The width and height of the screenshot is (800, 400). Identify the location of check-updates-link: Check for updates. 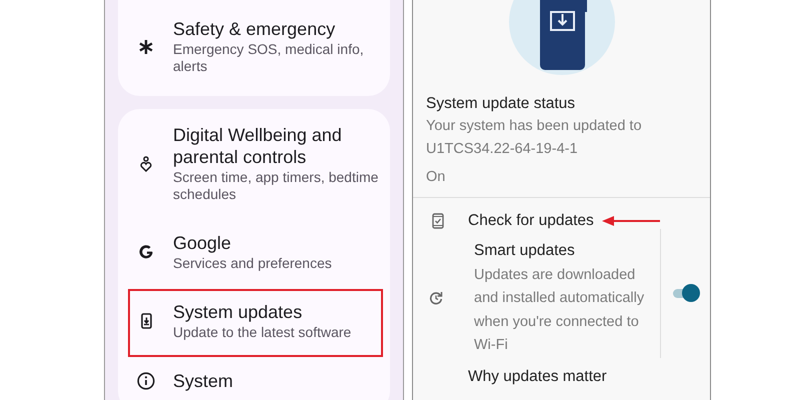
(531, 220).